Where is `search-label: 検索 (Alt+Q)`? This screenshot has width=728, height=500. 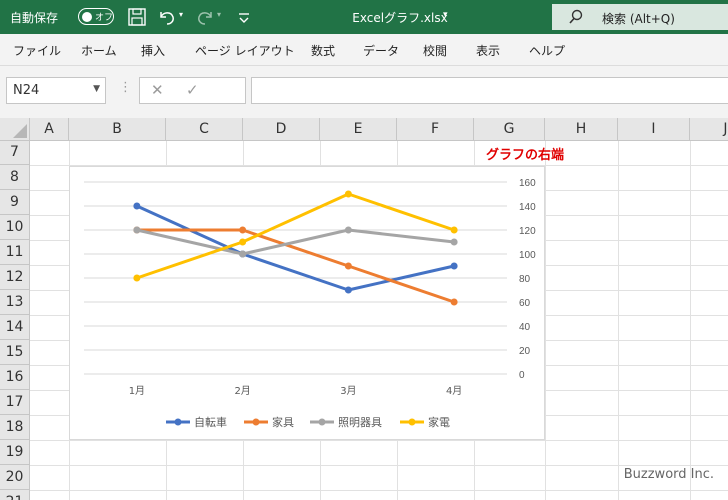
search-label: 検索 (Alt+Q) is located at coordinates (638, 19).